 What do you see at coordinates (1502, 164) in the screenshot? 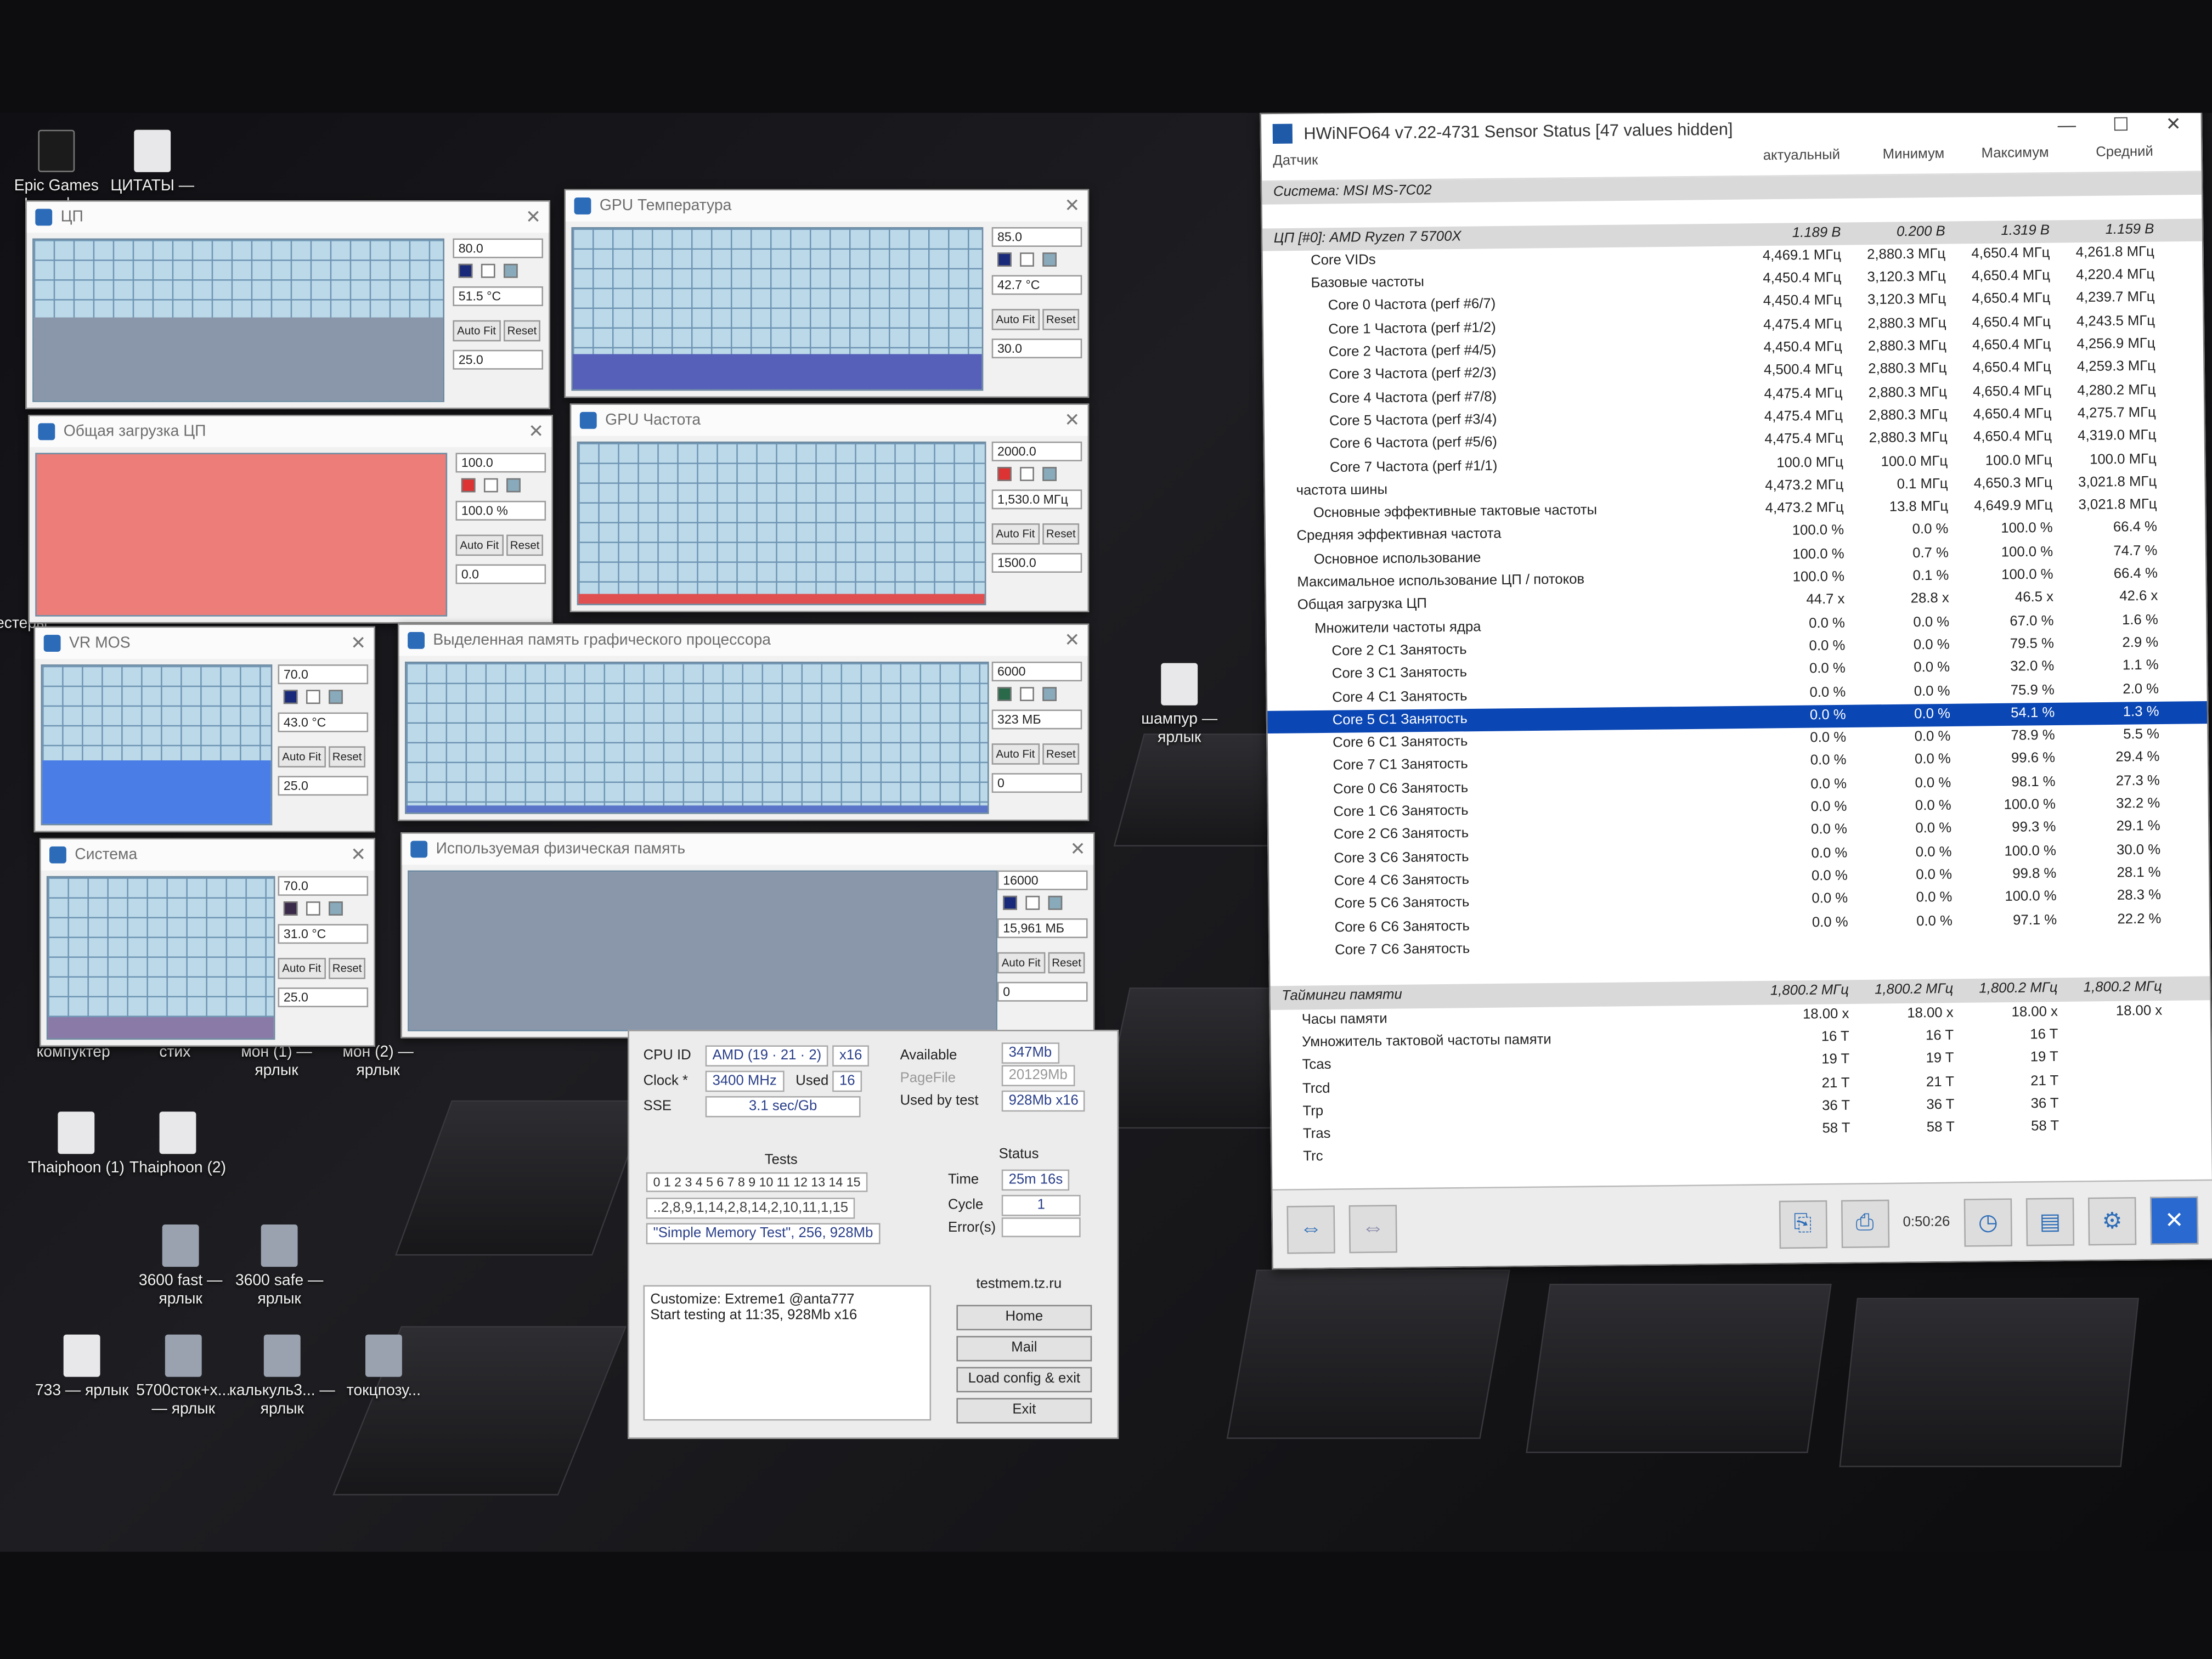
I see `col-sensor: Датчик` at bounding box center [1502, 164].